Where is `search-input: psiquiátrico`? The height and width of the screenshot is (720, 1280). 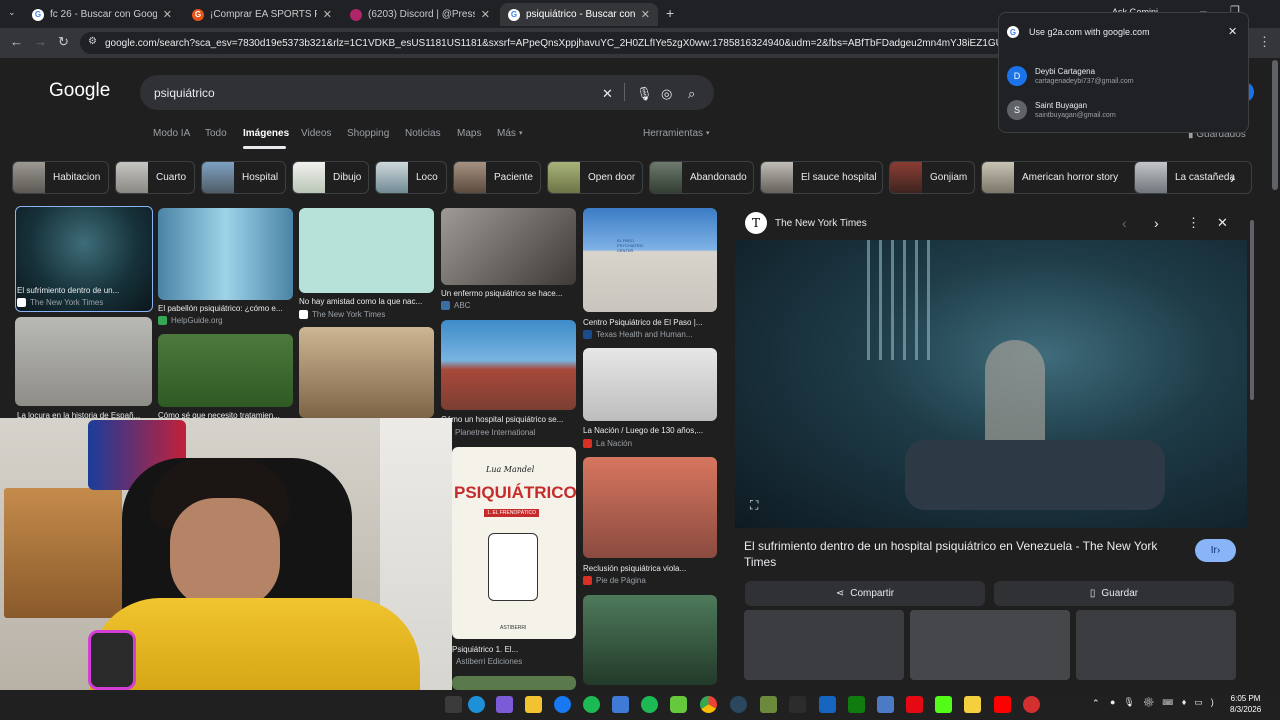 search-input: psiquiátrico is located at coordinates (427, 92).